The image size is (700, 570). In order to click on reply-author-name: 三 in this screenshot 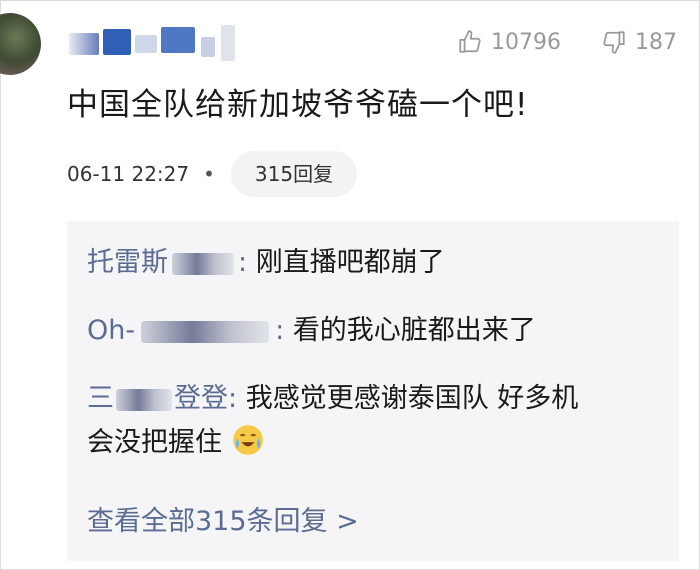, I will do `click(100, 398)`.